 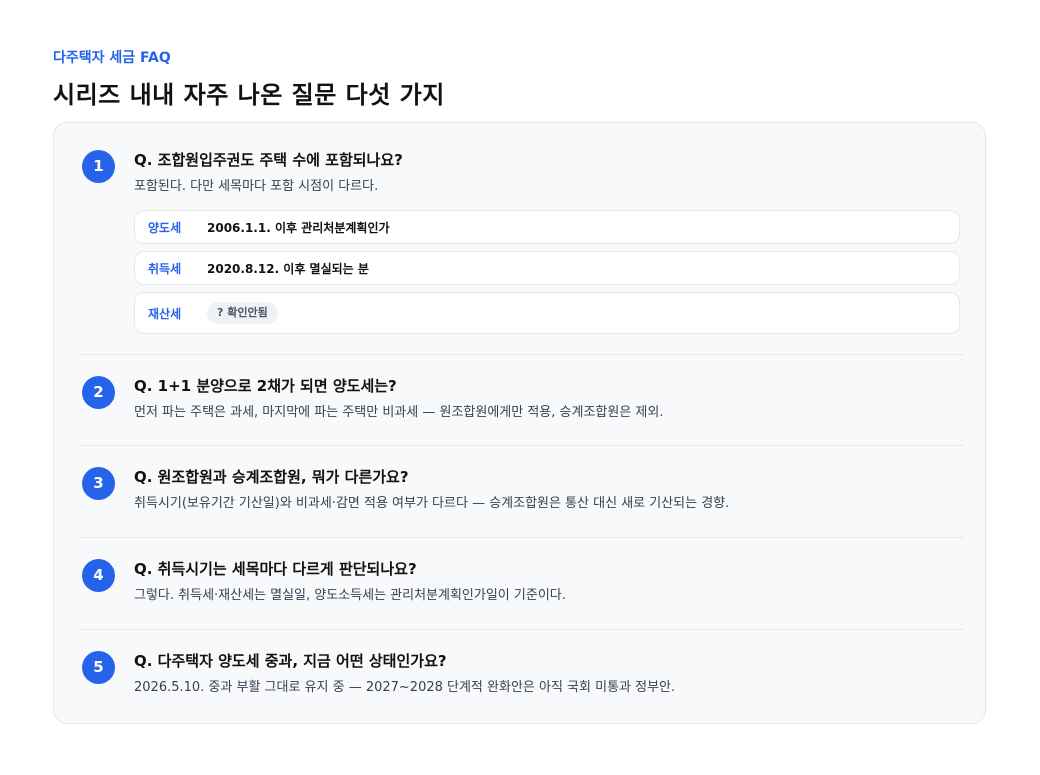 What do you see at coordinates (290, 661) in the screenshot?
I see `faq-question: Q. 다주택자 양도세 중과, 지금 어떤 상태인가요?` at bounding box center [290, 661].